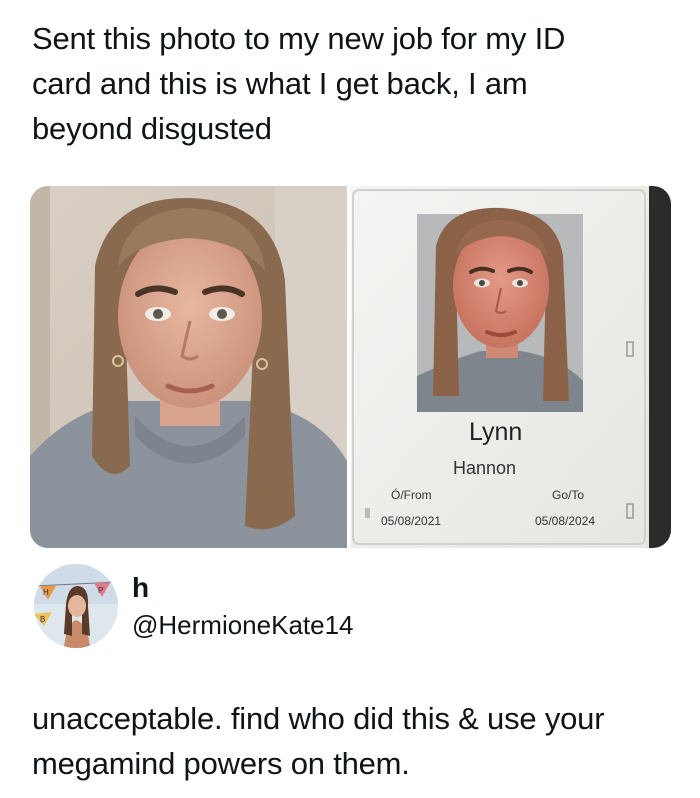  I want to click on avatar-image: H P B, so click(76, 606).